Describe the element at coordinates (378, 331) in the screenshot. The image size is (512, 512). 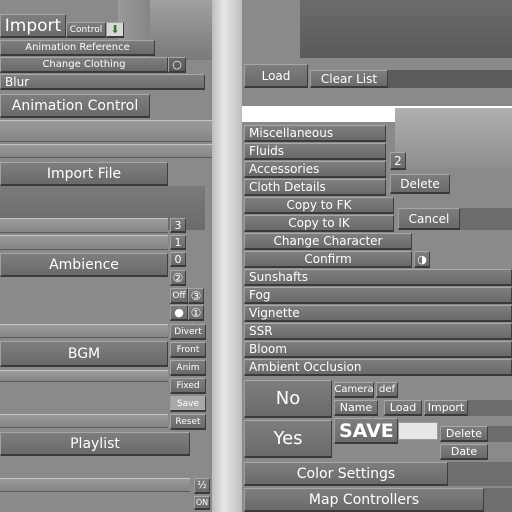
I see `effect-ssr: SSR` at that location.